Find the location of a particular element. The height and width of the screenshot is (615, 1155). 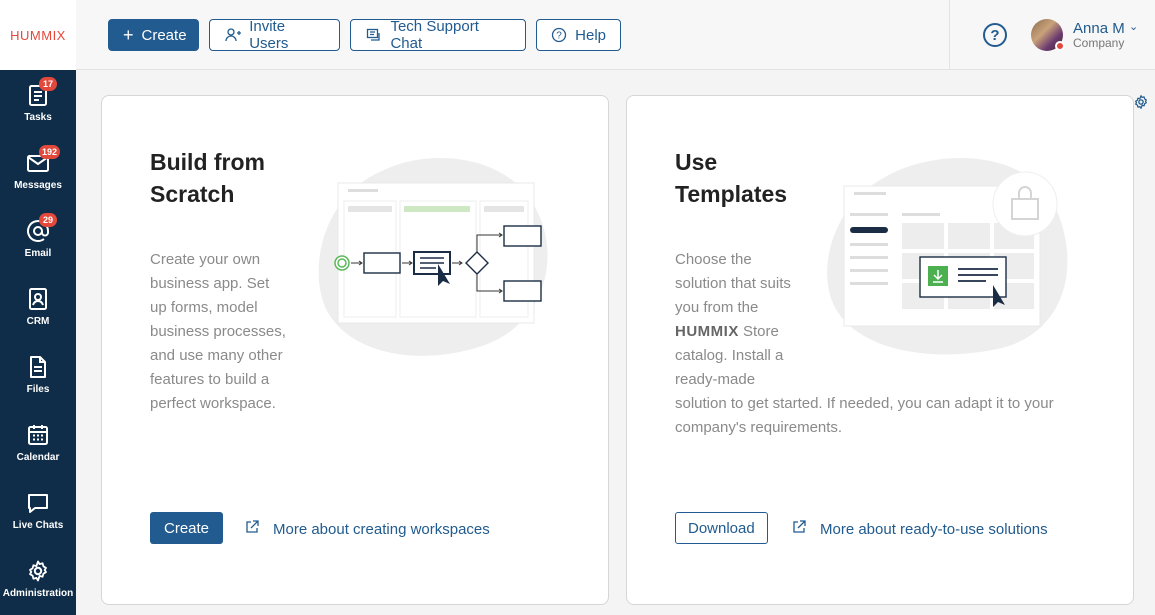

contact-card-icon is located at coordinates (38, 299).